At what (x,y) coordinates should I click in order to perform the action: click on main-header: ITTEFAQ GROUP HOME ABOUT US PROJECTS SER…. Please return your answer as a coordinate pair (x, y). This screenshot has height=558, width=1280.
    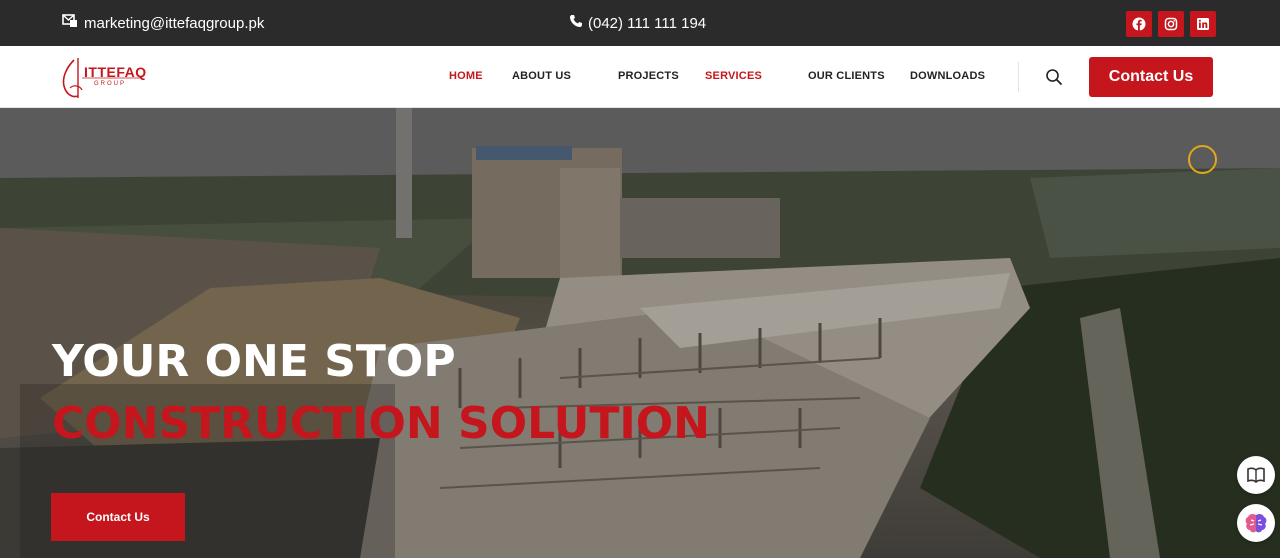
    Looking at the image, I should click on (640, 77).